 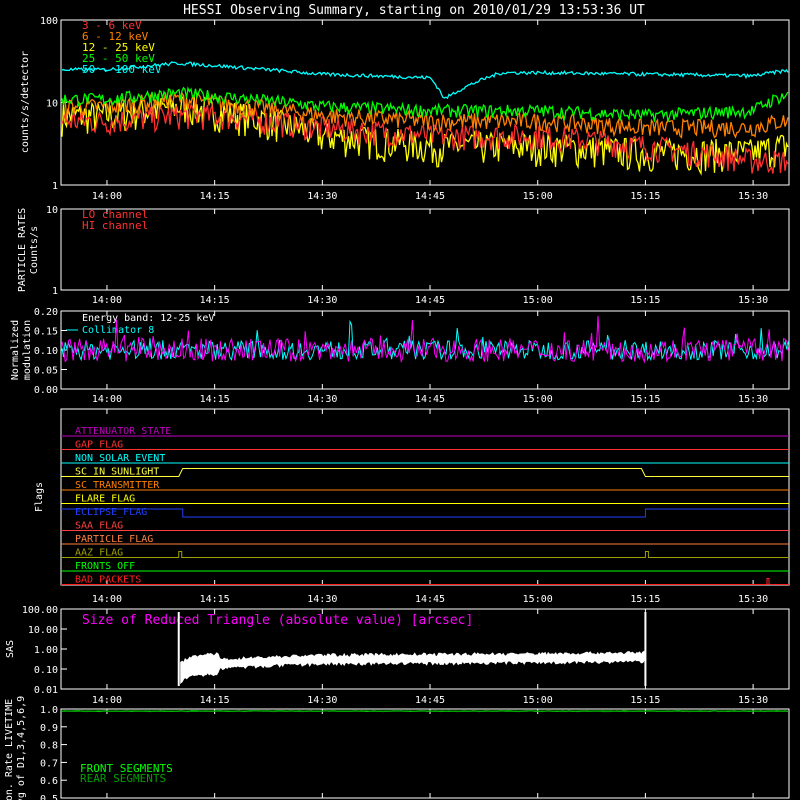 What do you see at coordinates (425, 249) in the screenshot?
I see `particle-panel-frame` at bounding box center [425, 249].